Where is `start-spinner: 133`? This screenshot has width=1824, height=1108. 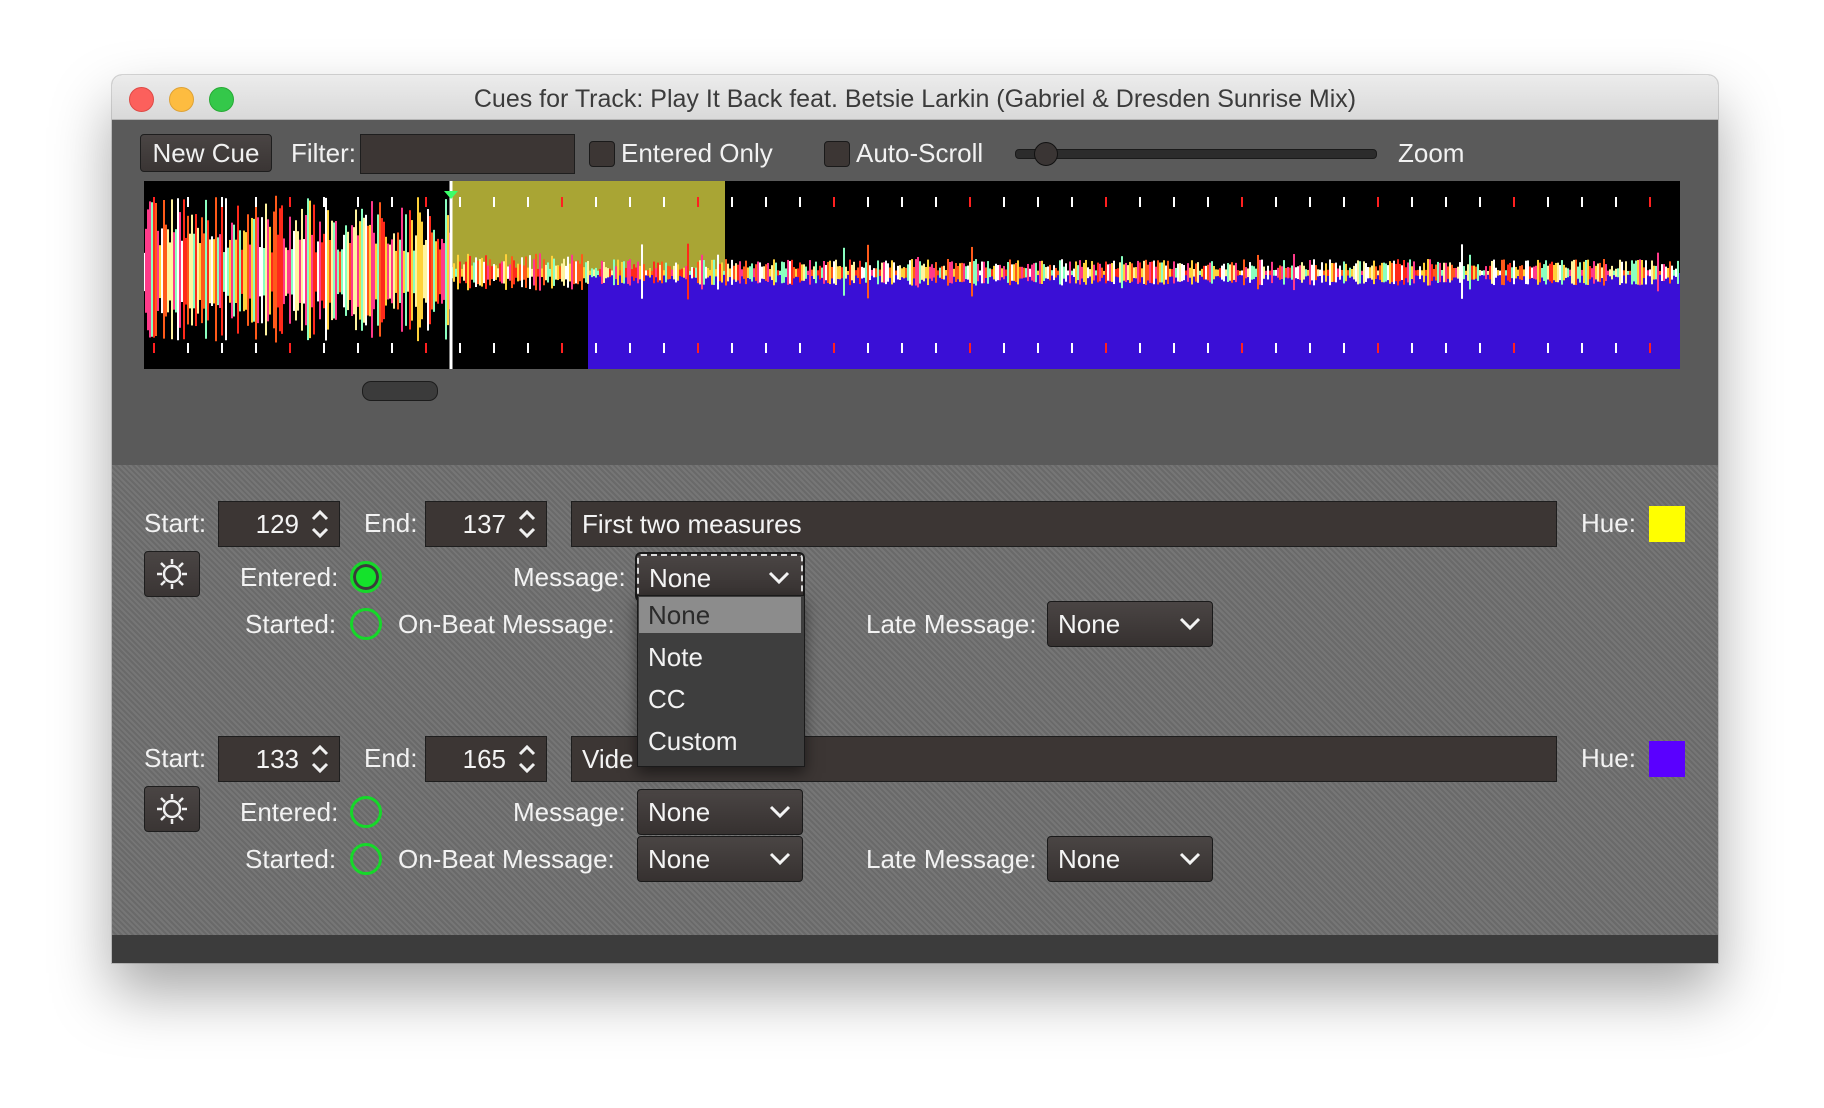
start-spinner: 133 is located at coordinates (279, 759).